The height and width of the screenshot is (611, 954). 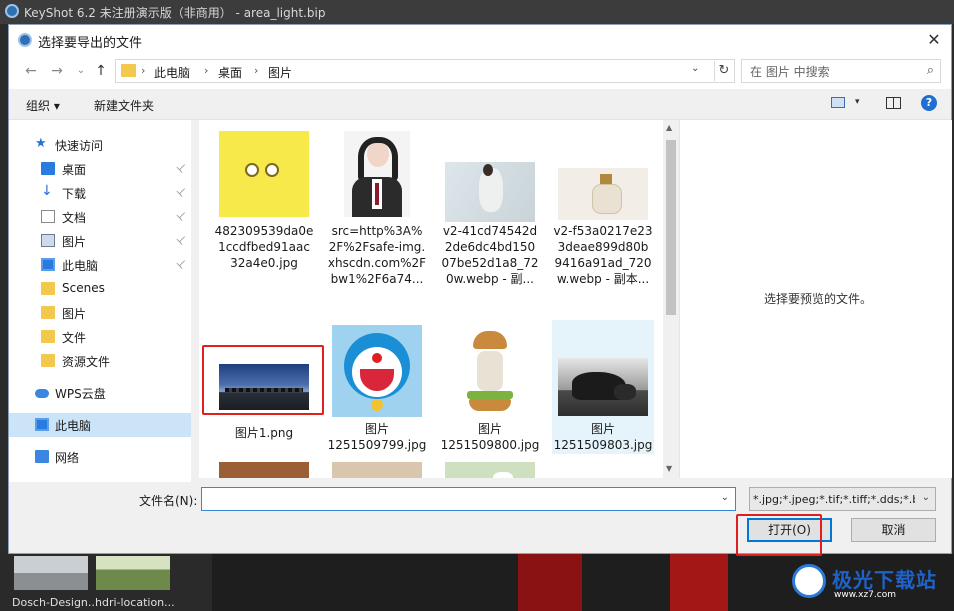 I want to click on preview-message: 选择要预览的文件。, so click(x=818, y=299).